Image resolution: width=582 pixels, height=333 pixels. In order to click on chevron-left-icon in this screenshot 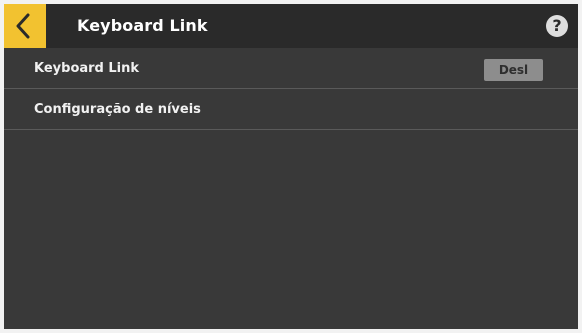, I will do `click(23, 26)`.